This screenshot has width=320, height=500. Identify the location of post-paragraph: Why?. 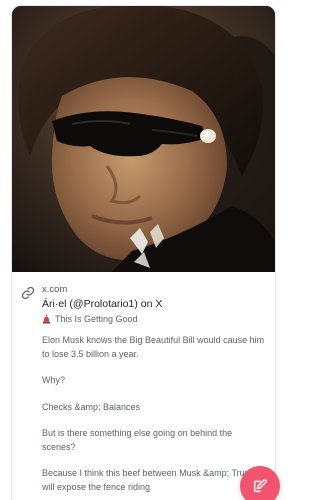
(54, 380).